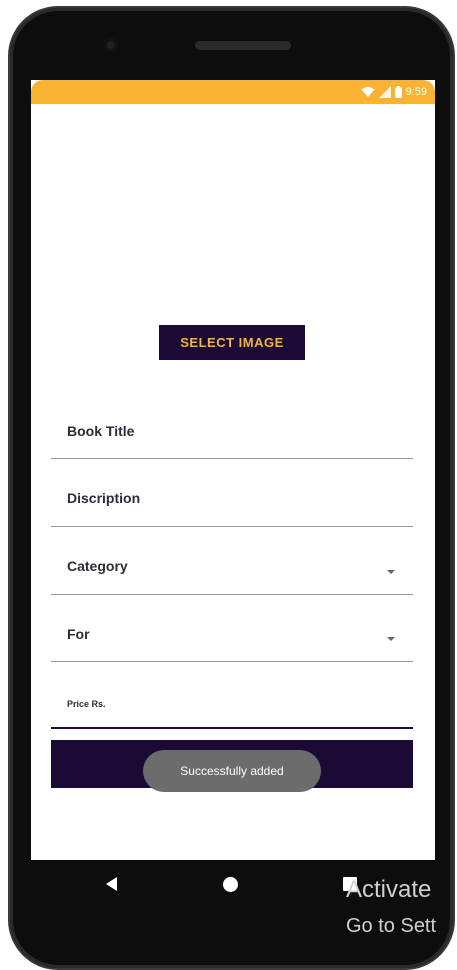 The height and width of the screenshot is (970, 457). What do you see at coordinates (232, 568) in the screenshot?
I see `category-dropdown: Category` at bounding box center [232, 568].